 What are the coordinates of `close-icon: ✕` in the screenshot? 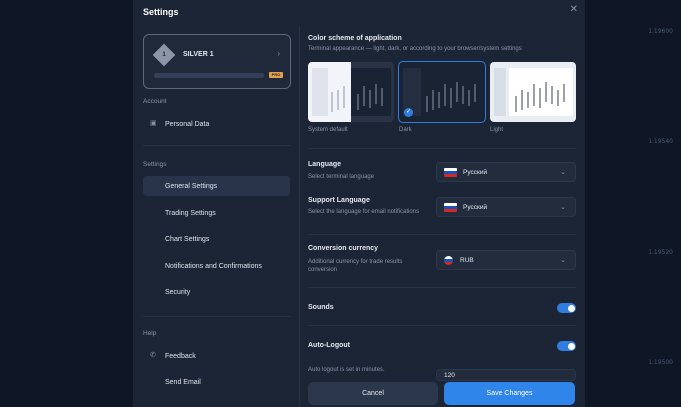 It's located at (574, 9).